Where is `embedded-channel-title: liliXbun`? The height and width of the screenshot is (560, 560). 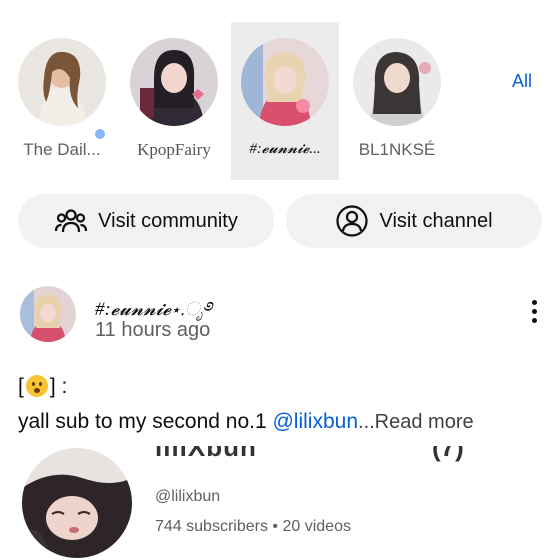
embedded-channel-title: liliXbun is located at coordinates (206, 456).